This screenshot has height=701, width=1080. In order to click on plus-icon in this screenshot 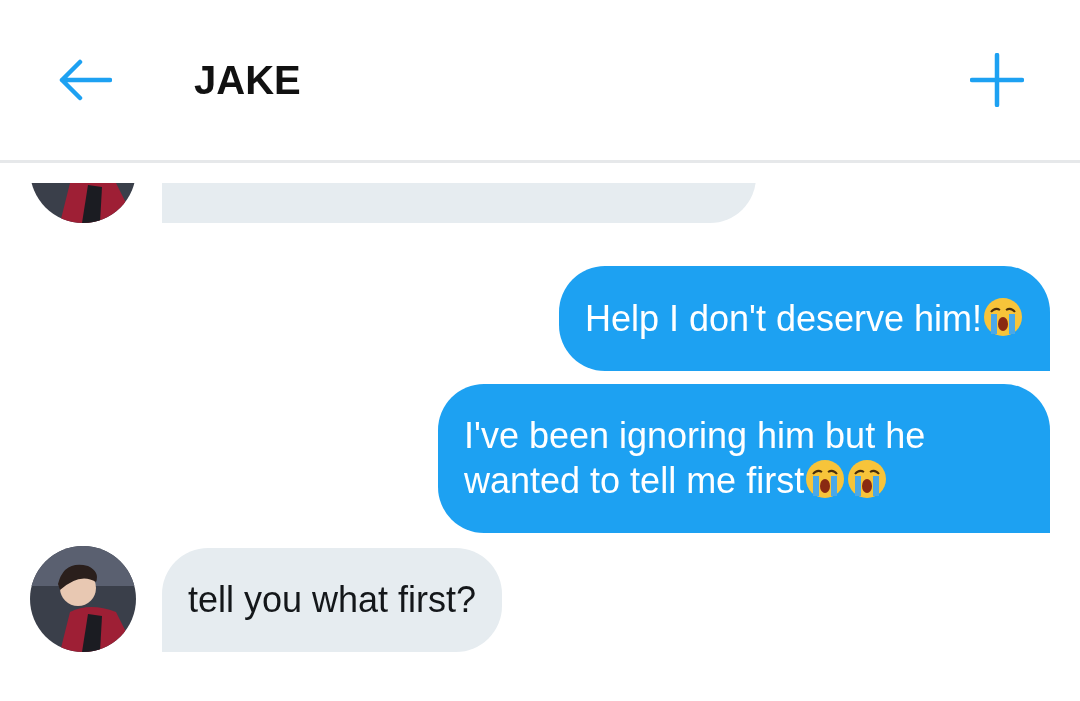, I will do `click(997, 80)`.